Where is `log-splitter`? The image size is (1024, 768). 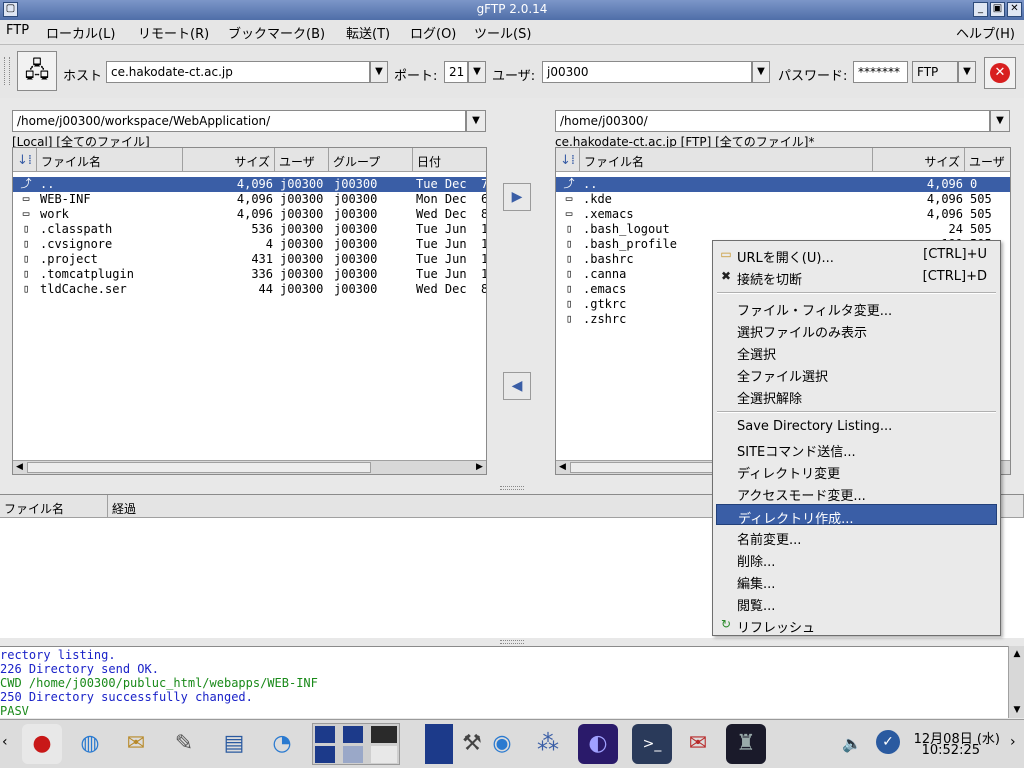 log-splitter is located at coordinates (512, 642).